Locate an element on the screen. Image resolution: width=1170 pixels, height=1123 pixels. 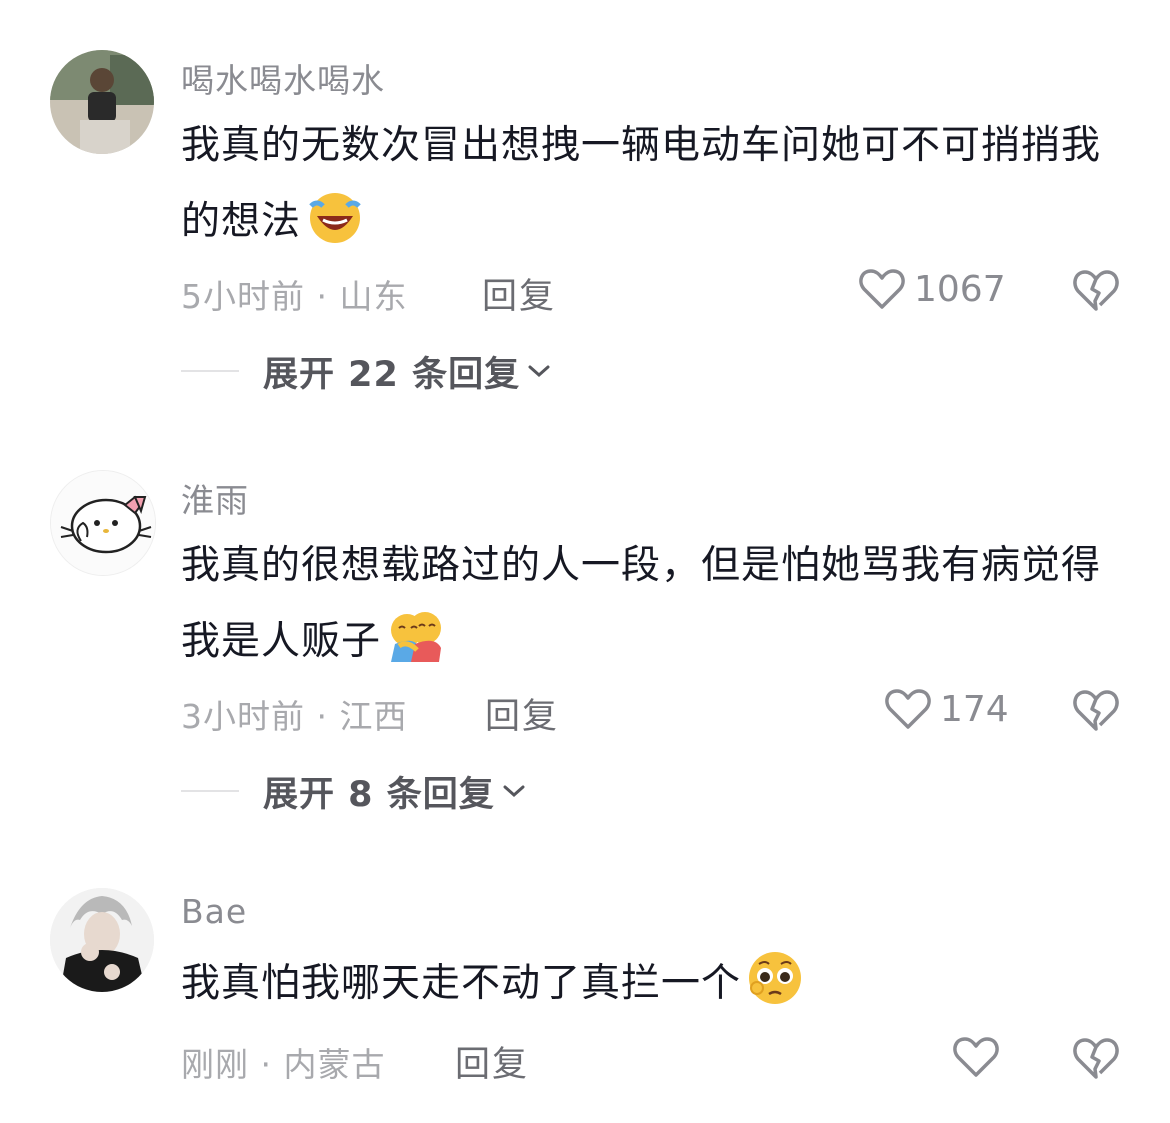
comment-meta: 3小时前 · 江西 is located at coordinates (294, 714).